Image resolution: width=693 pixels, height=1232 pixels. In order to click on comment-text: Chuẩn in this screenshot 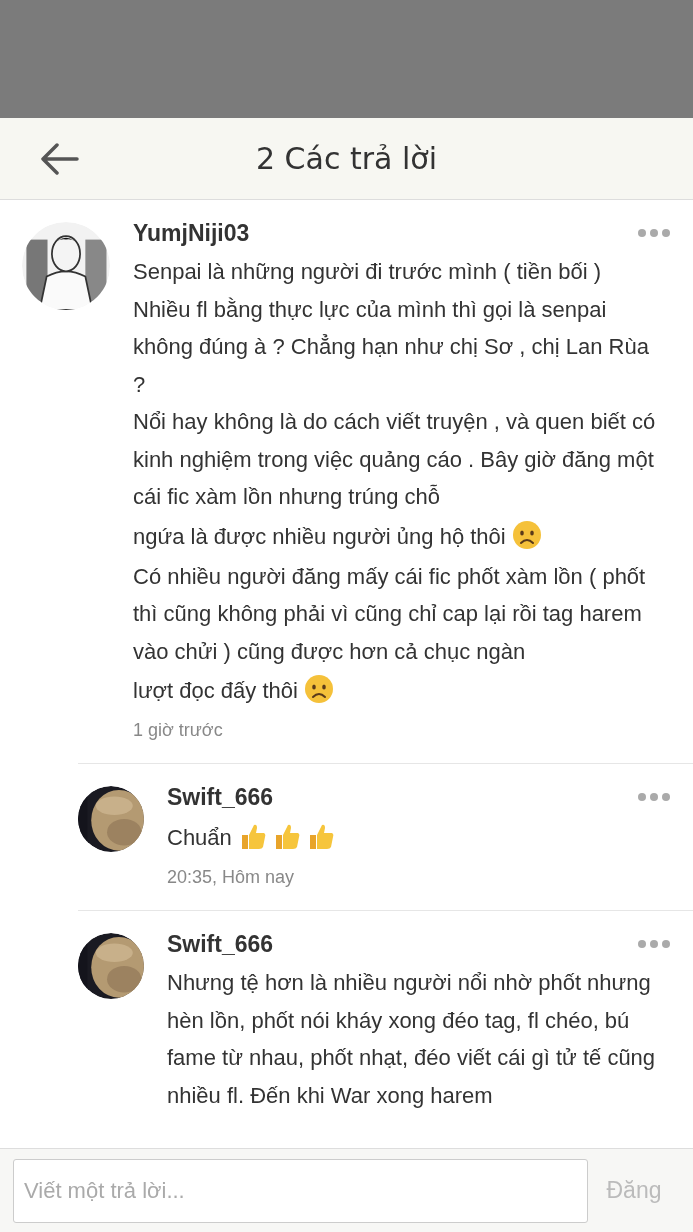, I will do `click(199, 837)`.